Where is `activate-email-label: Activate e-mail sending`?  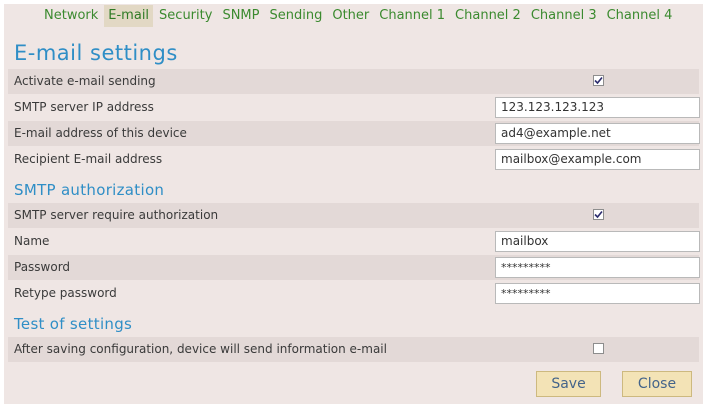 activate-email-label: Activate e-mail sending is located at coordinates (85, 81).